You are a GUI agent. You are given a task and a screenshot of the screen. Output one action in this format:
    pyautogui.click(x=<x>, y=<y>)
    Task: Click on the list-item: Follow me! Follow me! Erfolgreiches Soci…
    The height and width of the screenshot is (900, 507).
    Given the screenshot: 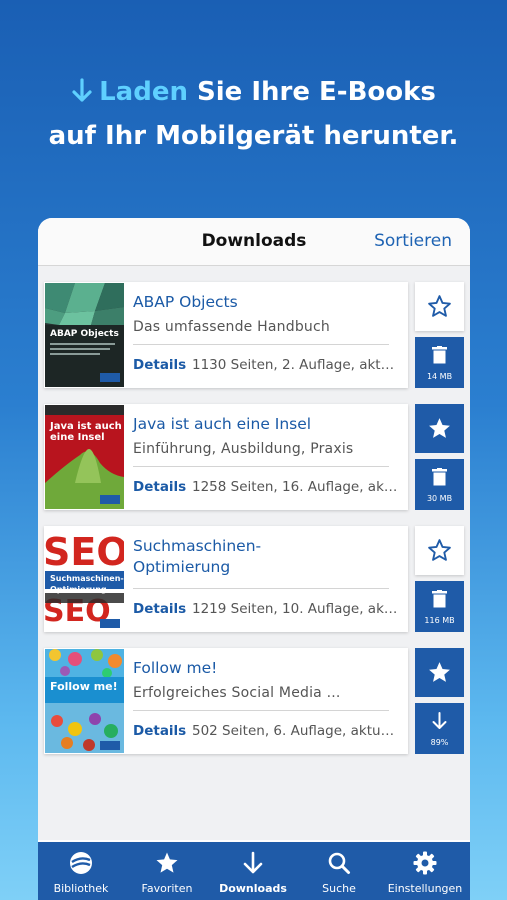 What is the action you would take?
    pyautogui.click(x=254, y=701)
    